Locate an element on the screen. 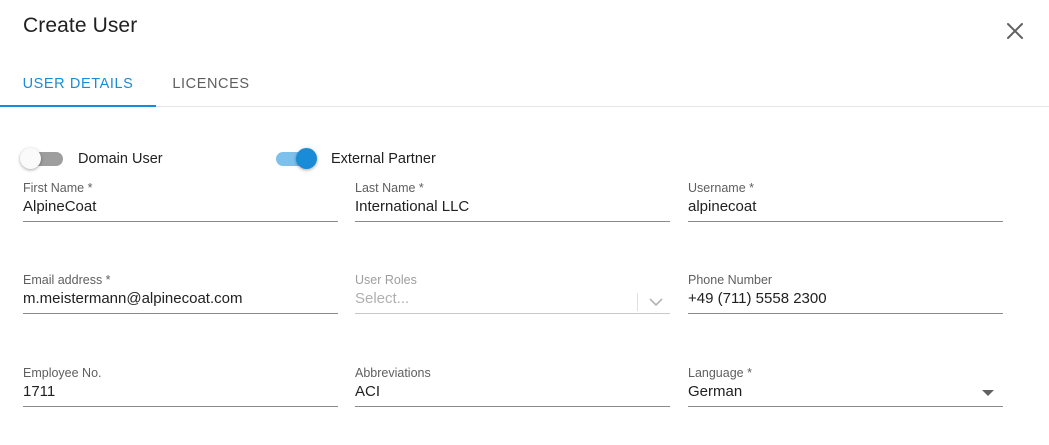 The width and height of the screenshot is (1049, 445). first-name-field: First Name * is located at coordinates (180, 205).